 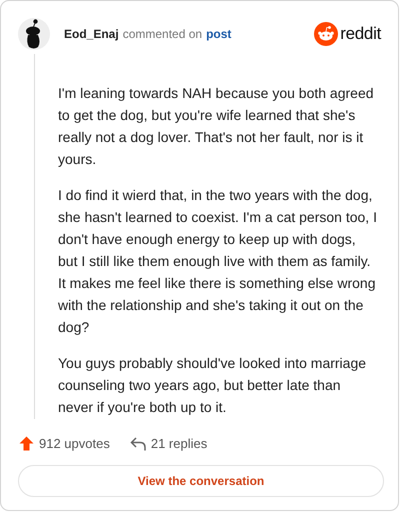 I want to click on reply-count: 21 replies, so click(x=179, y=443).